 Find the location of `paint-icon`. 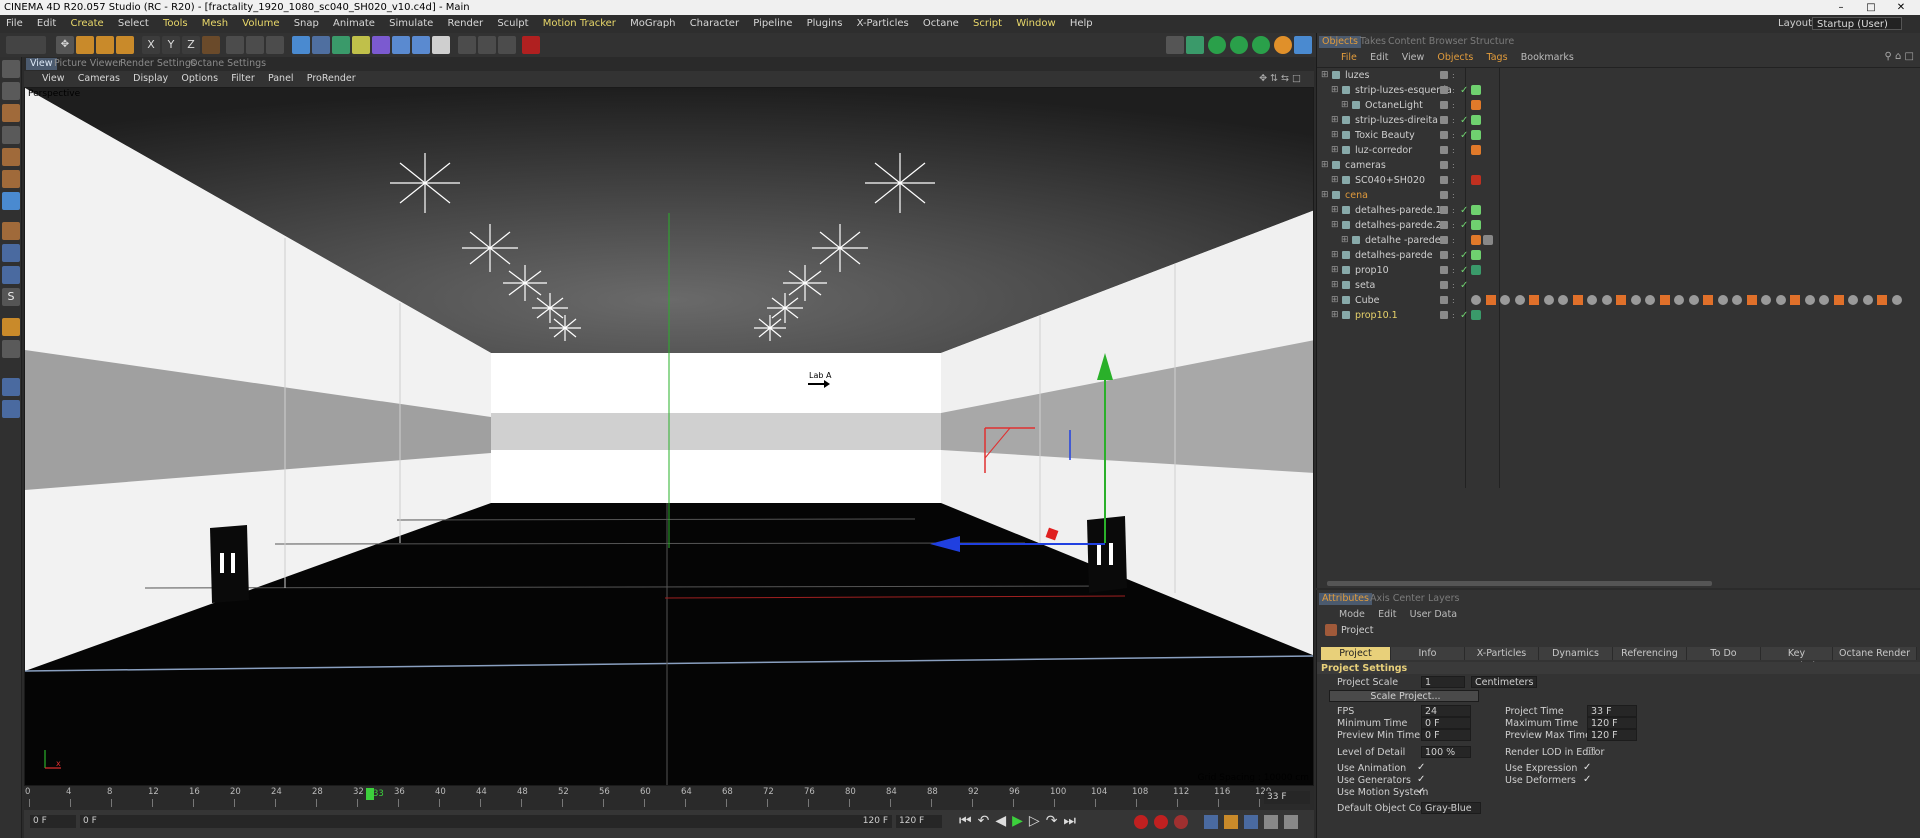

paint-icon is located at coordinates (11, 409).